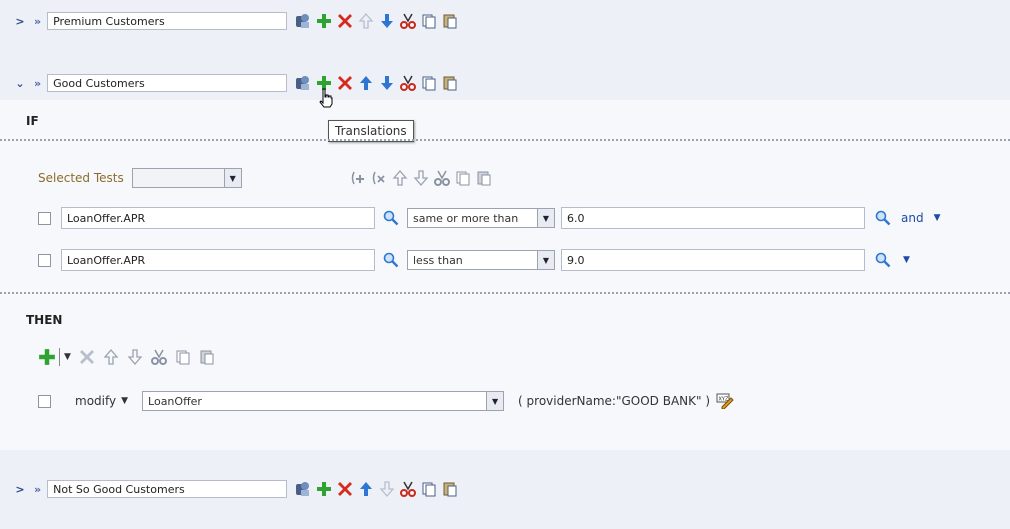 This screenshot has width=1010, height=529. I want to click on test-row: LoanOffer.APR less than ▼ 9.0 ▼, so click(474, 260).